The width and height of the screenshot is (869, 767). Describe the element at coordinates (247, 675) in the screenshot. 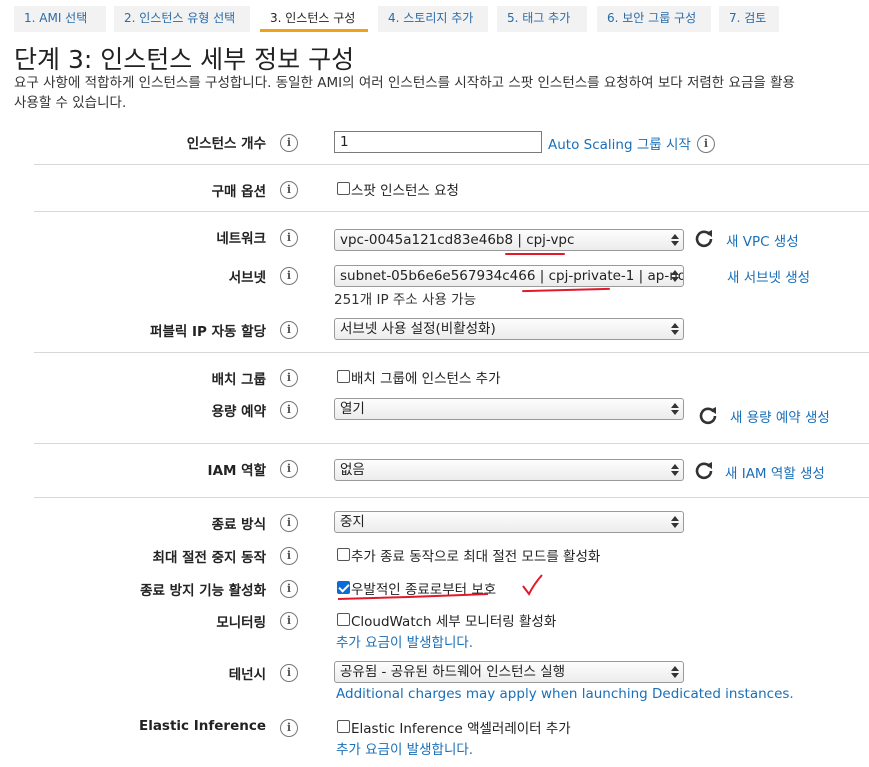

I see `tenancy-label: 테넌시` at that location.